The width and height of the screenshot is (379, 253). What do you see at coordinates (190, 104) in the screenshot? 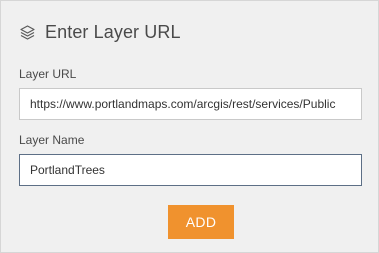
I see `layer-url-input` at bounding box center [190, 104].